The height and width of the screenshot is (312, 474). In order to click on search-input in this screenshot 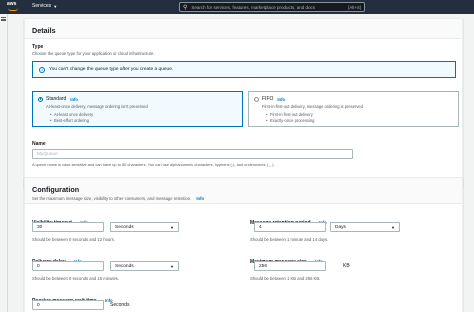, I will do `click(270, 7)`.